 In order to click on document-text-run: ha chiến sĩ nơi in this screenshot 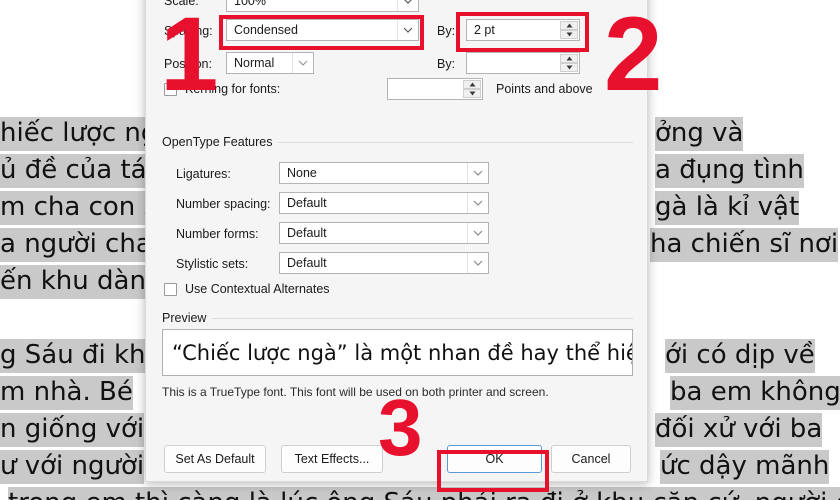, I will do `click(744, 245)`.